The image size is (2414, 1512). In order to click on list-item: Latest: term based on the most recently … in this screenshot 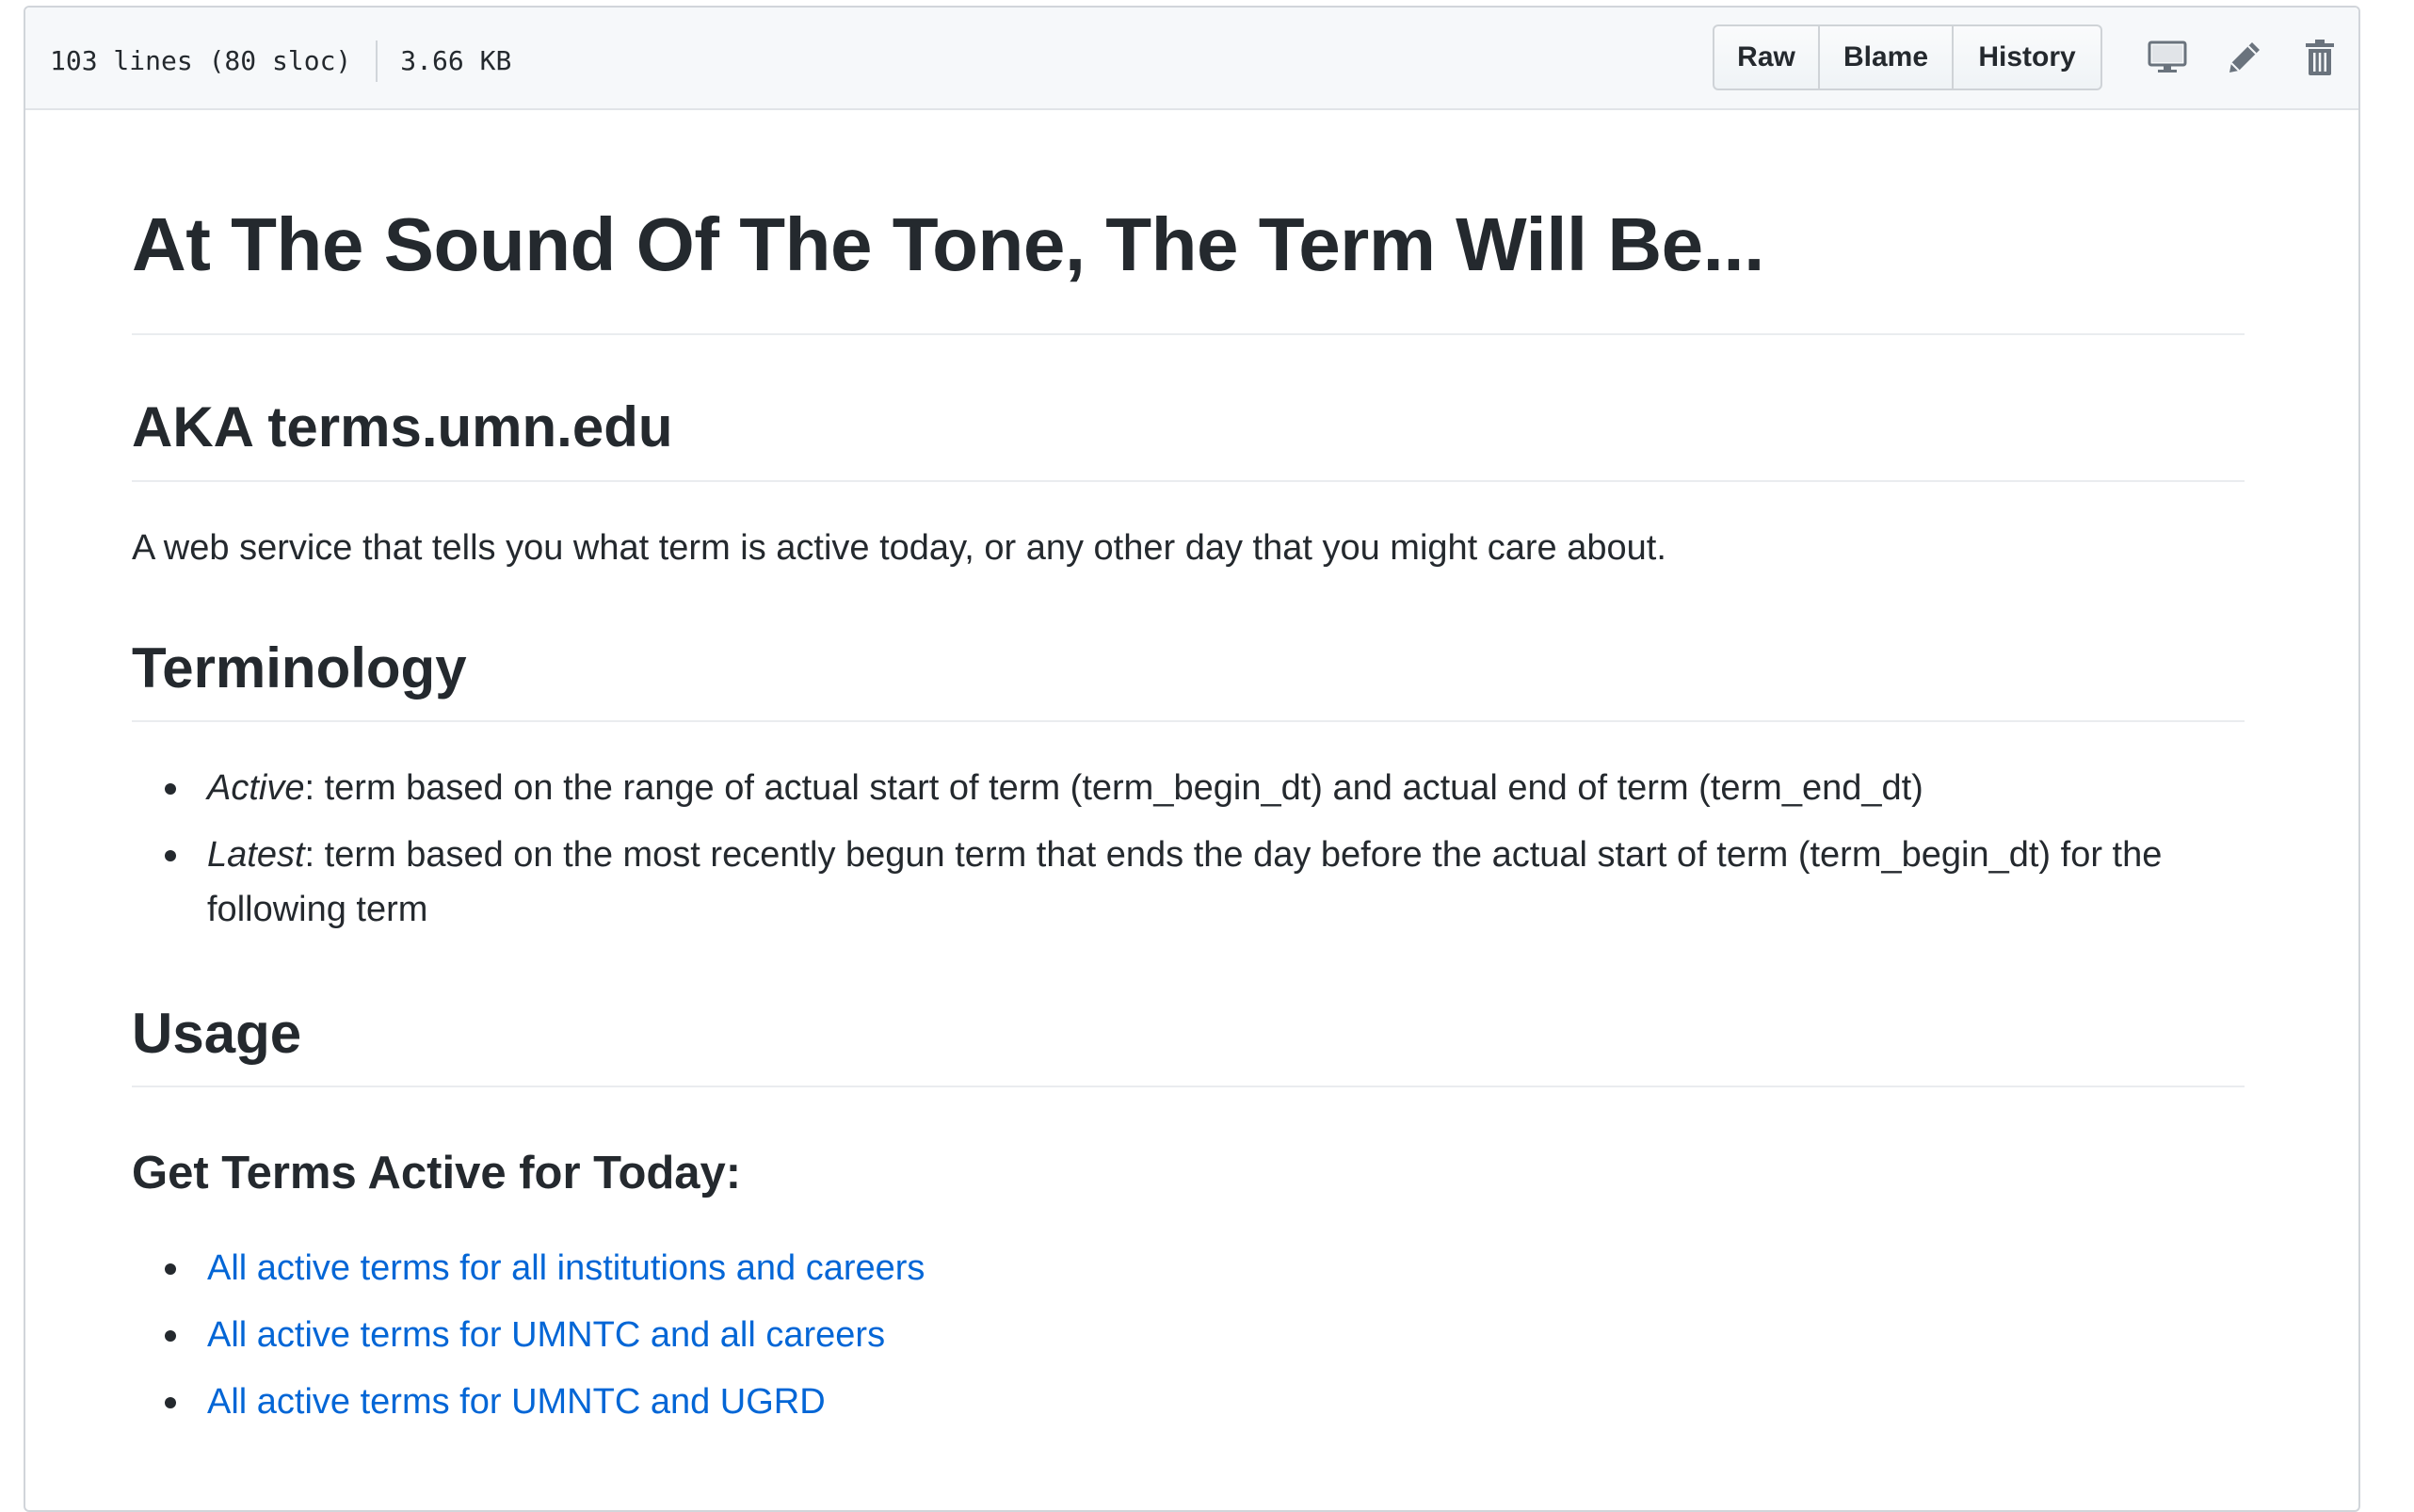, I will do `click(1188, 882)`.